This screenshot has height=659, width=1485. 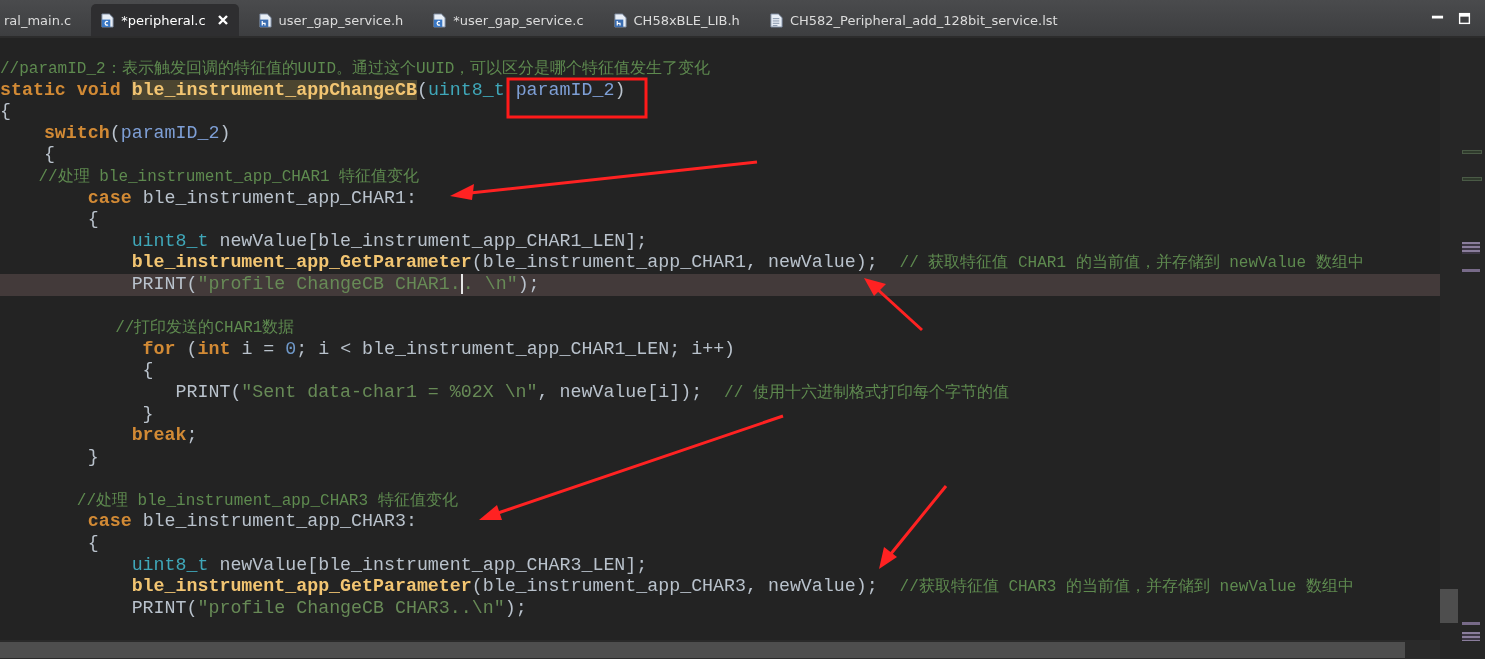 I want to click on editor-tab: ral_main.c, so click(x=41, y=20).